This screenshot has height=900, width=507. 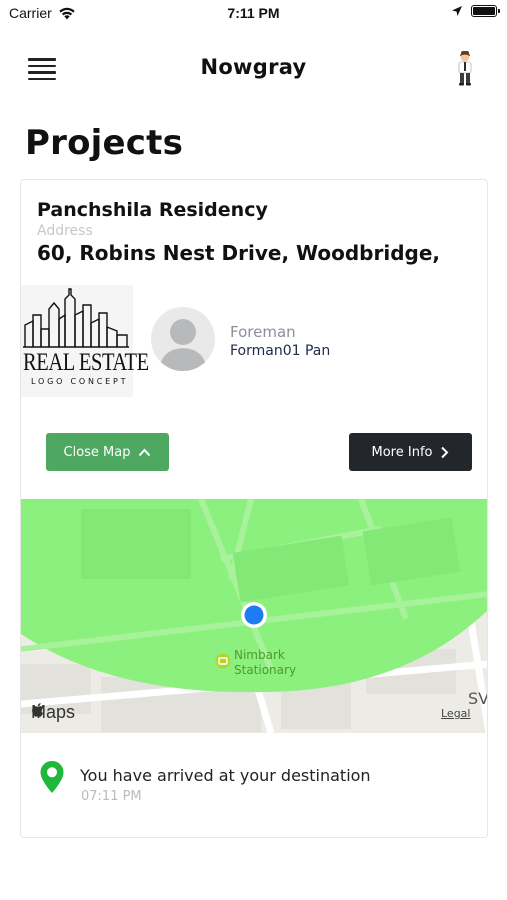 I want to click on app-title: Nowgray, so click(x=253, y=67).